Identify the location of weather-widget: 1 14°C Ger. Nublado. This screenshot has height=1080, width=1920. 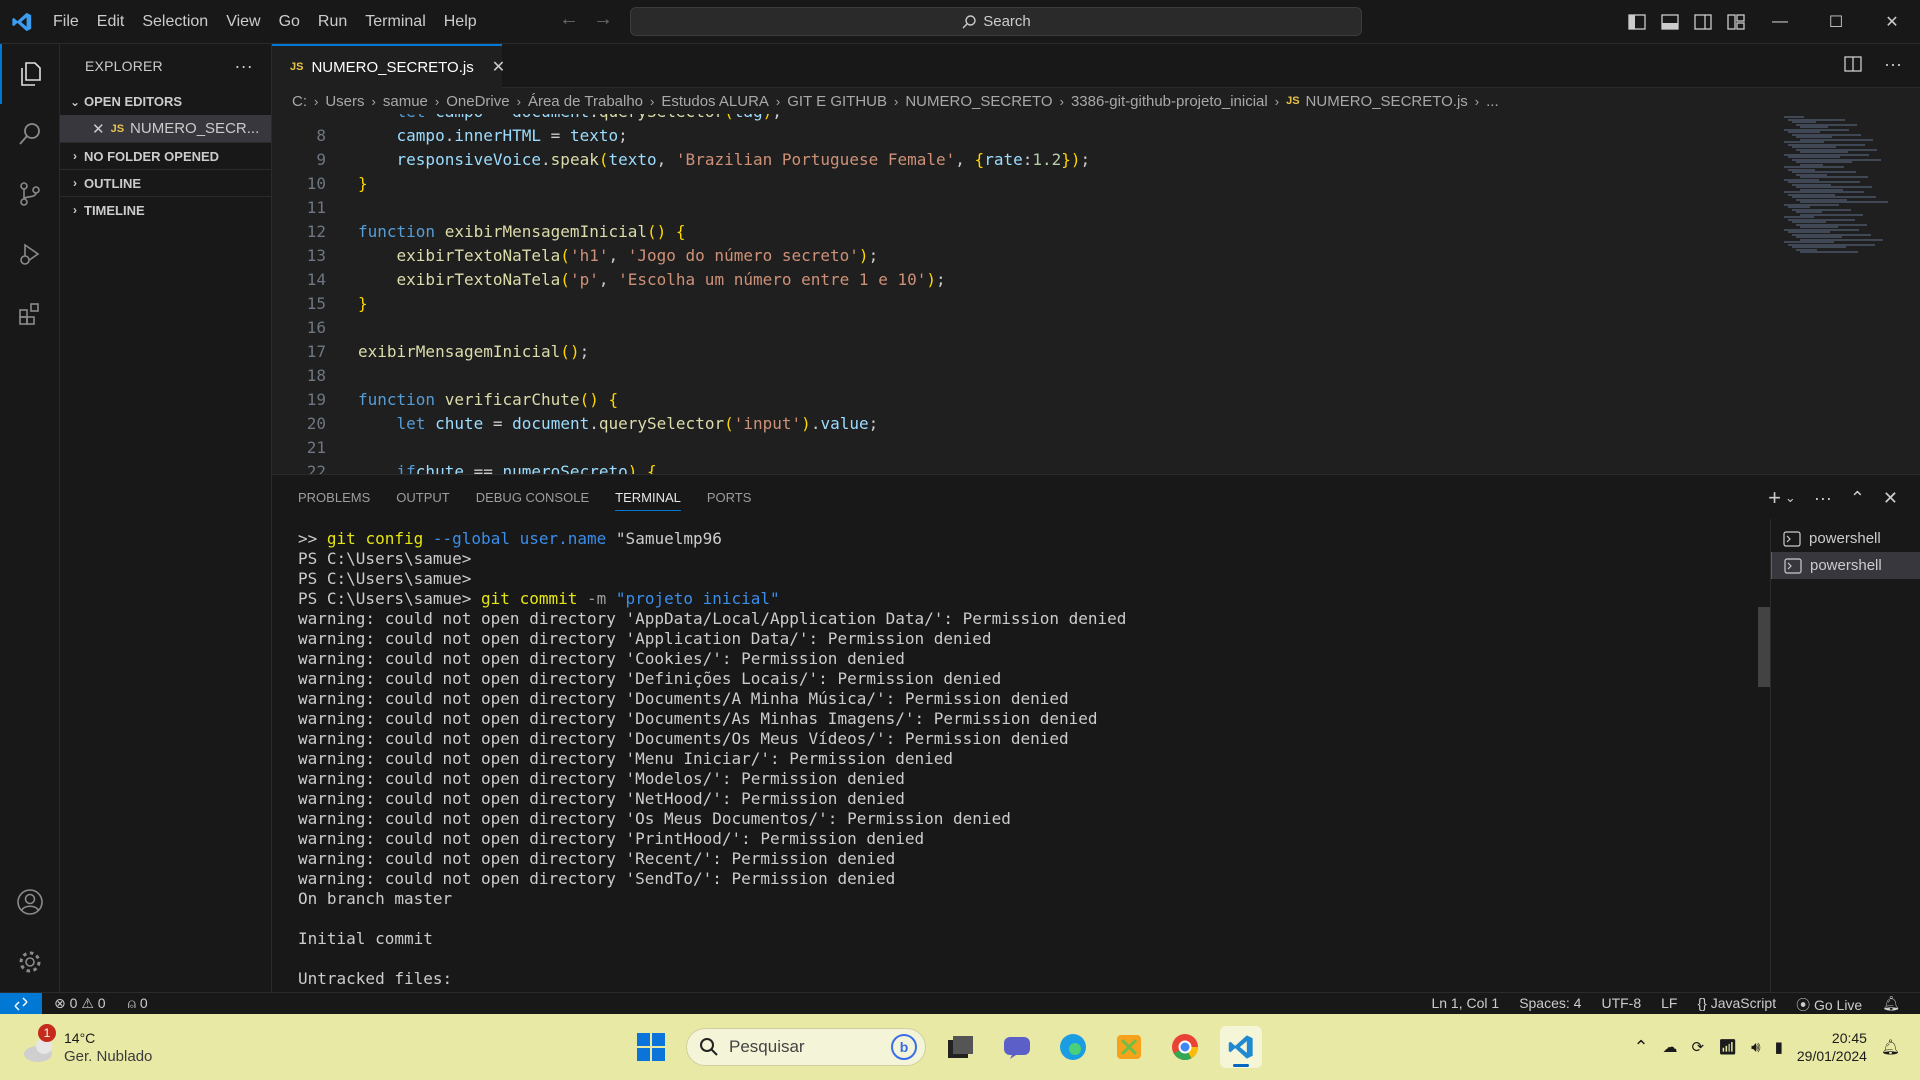
(107, 1046).